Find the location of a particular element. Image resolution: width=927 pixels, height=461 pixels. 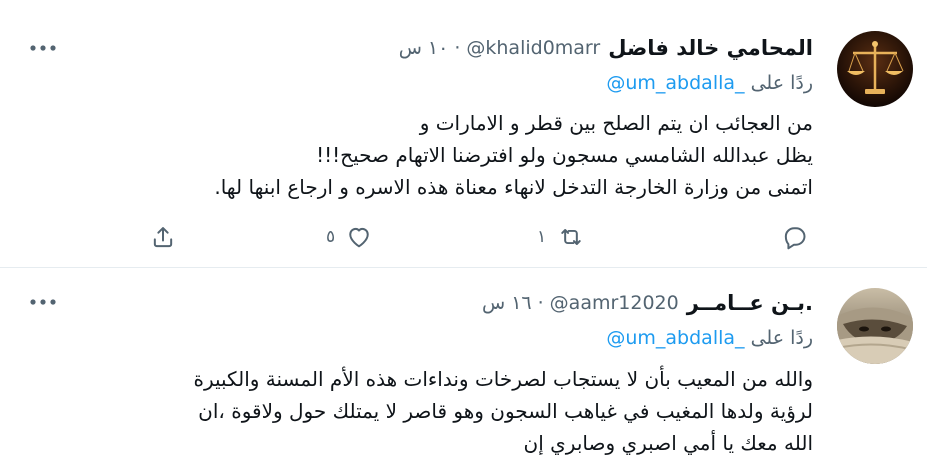

retweet-button: ١ is located at coordinates (561, 237).